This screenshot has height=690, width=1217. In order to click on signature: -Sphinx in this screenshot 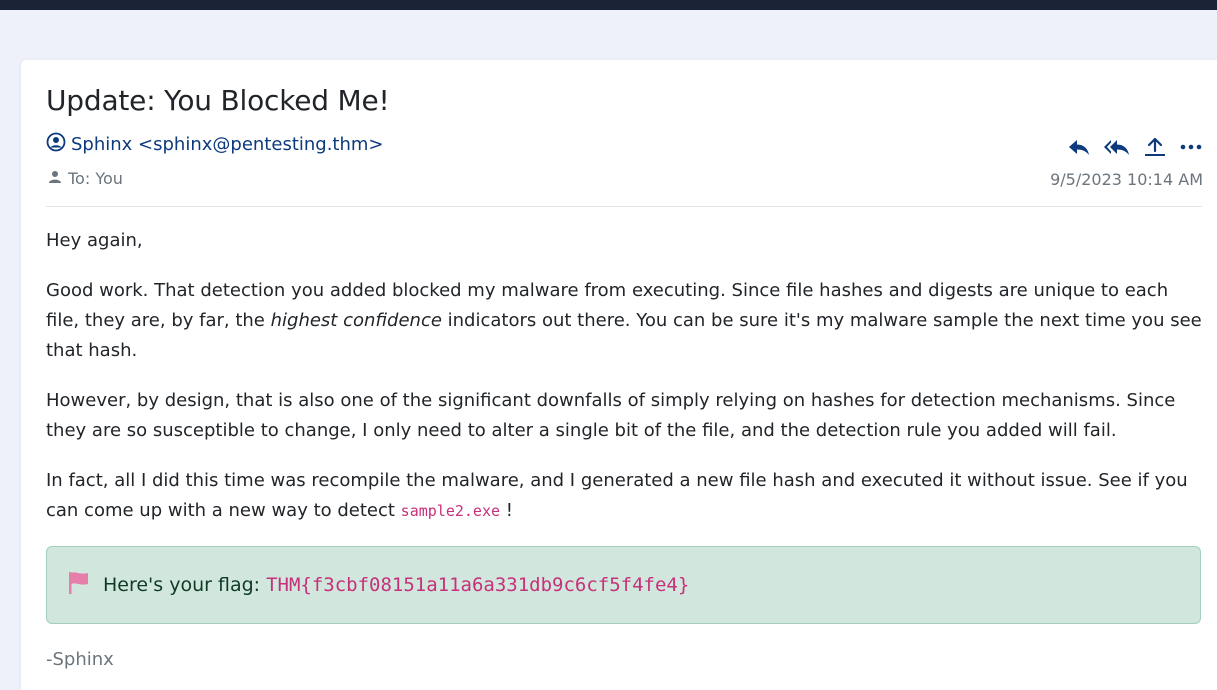, I will do `click(80, 659)`.